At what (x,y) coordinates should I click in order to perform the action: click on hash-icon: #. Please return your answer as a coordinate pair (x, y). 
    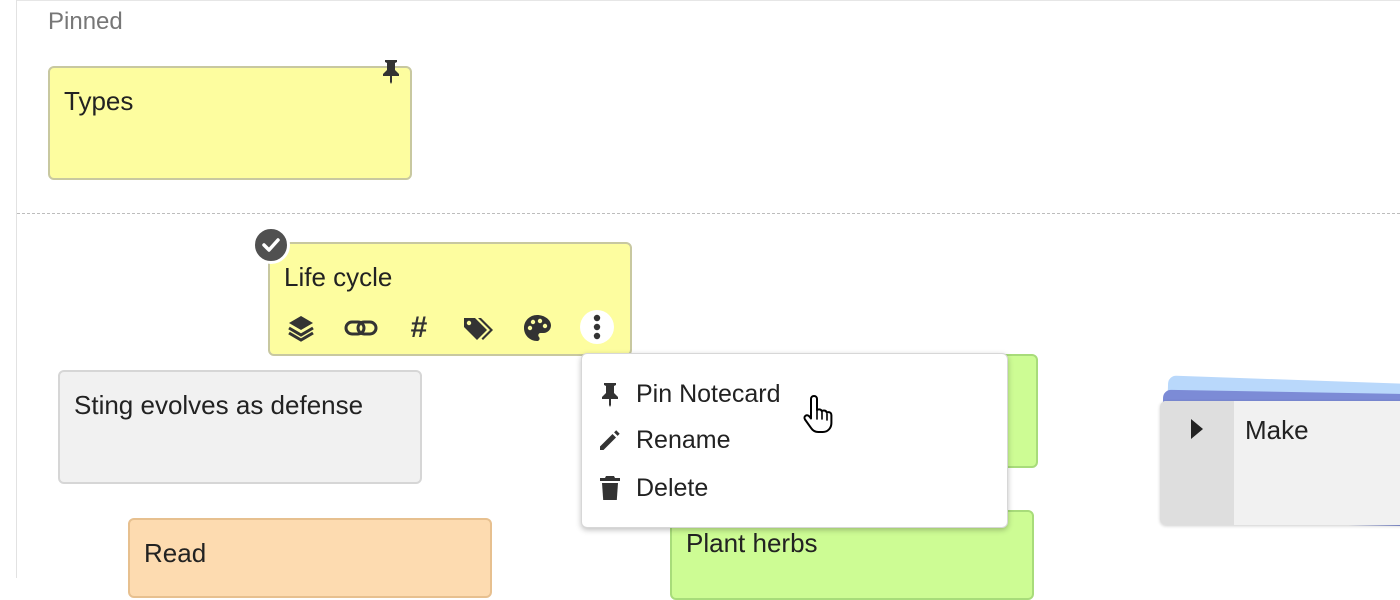
    Looking at the image, I should click on (419, 328).